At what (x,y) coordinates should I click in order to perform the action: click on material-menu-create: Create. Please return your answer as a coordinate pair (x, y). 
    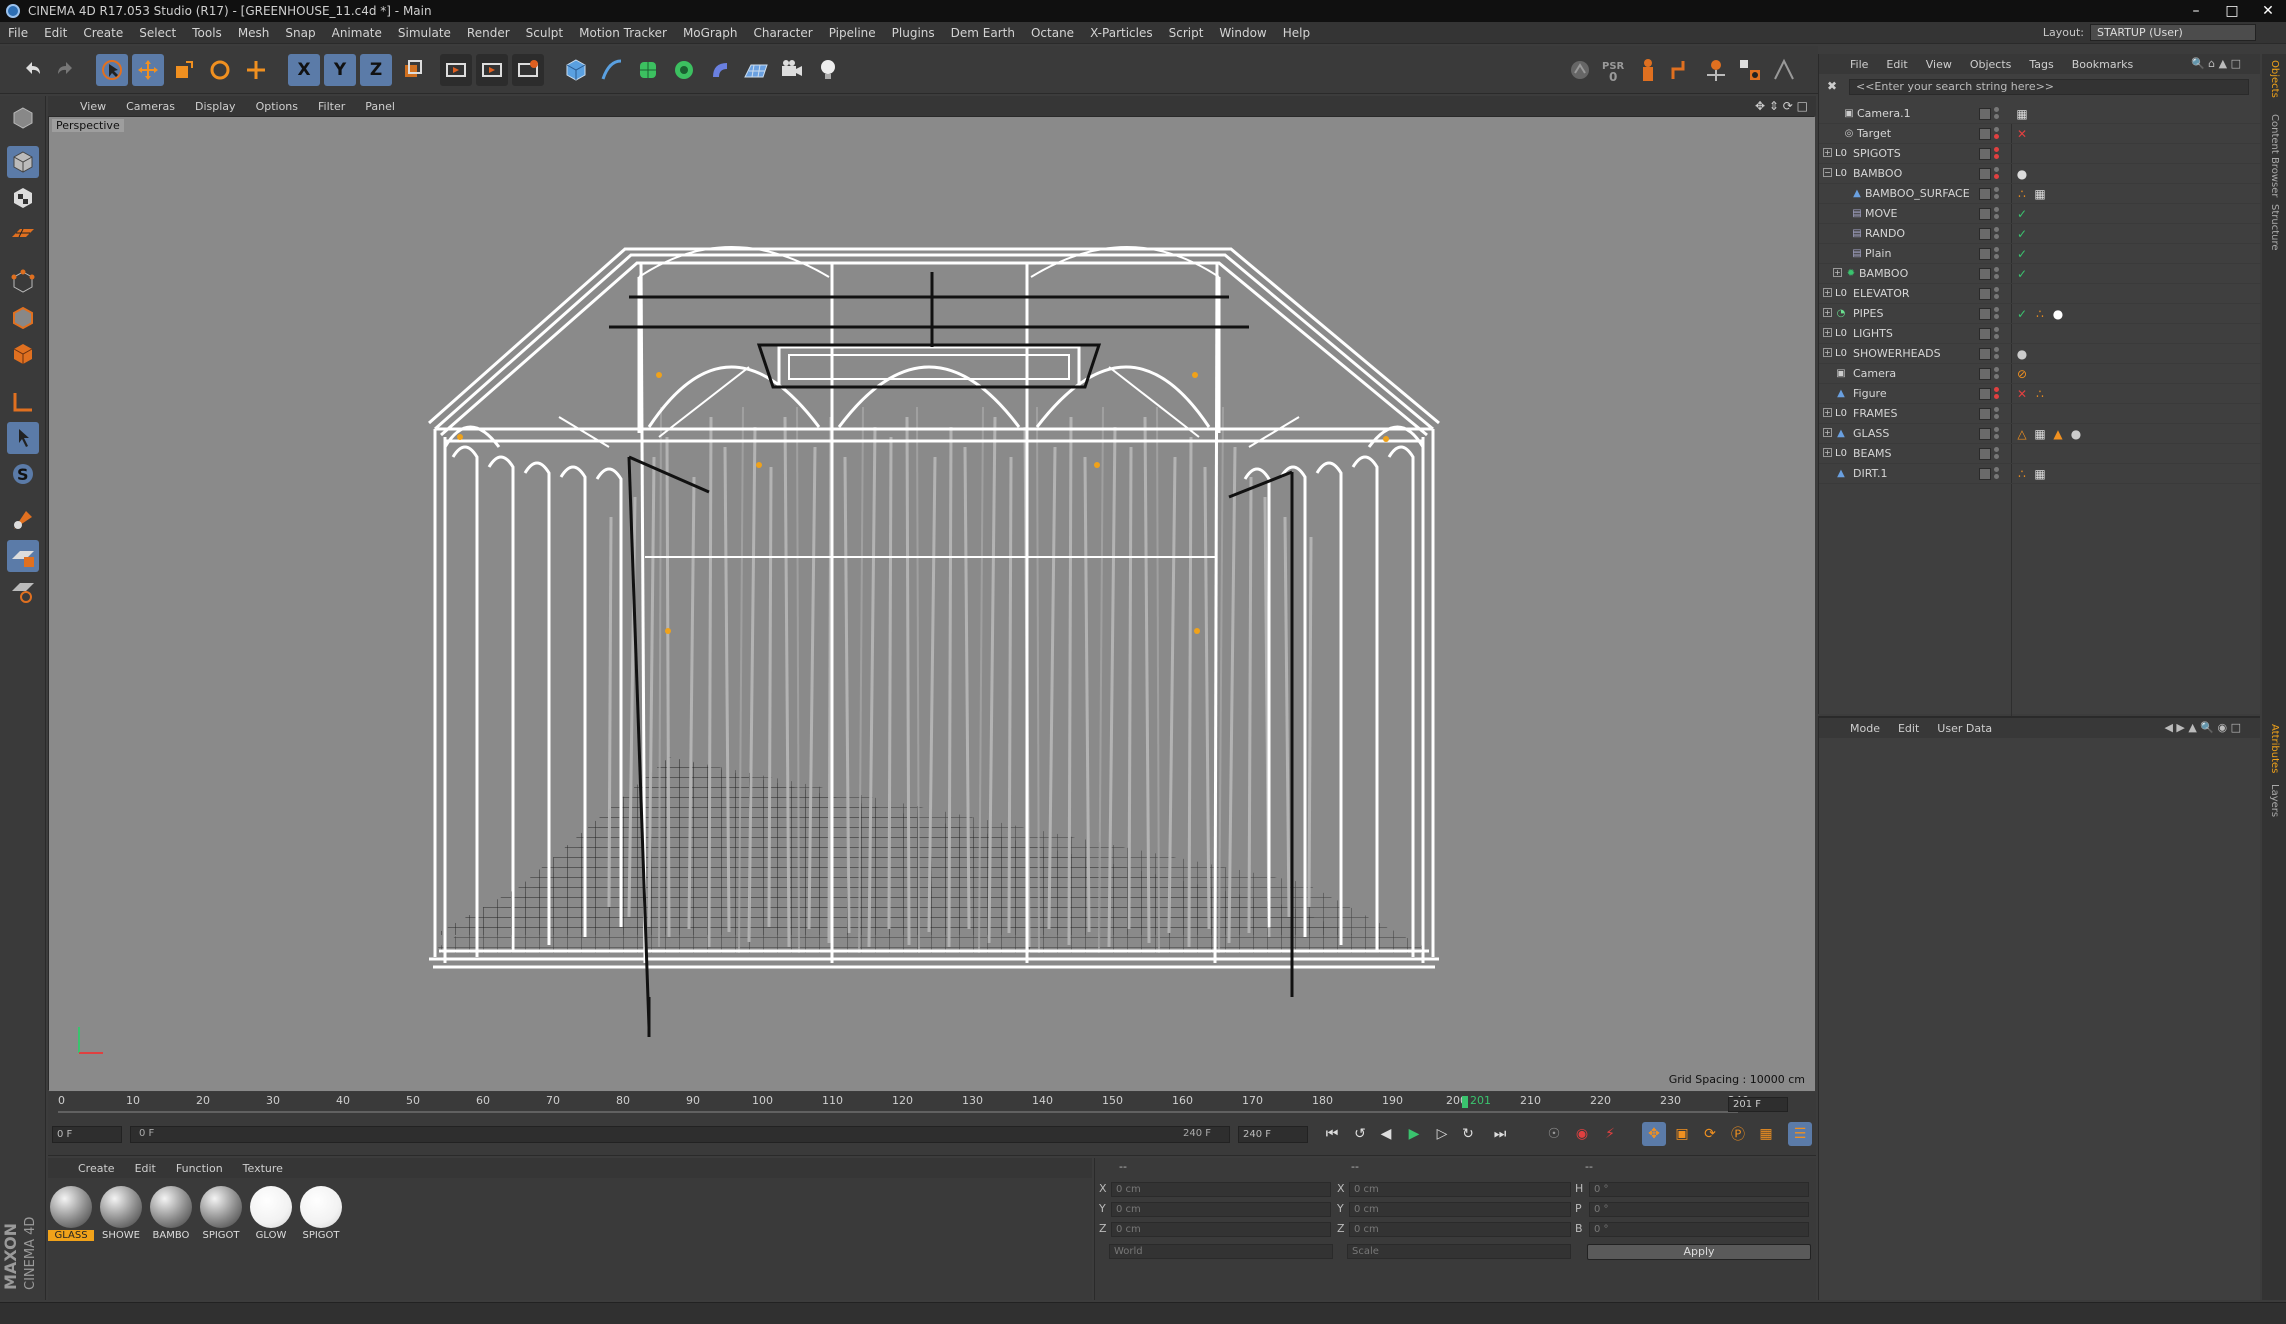
    Looking at the image, I should click on (96, 1168).